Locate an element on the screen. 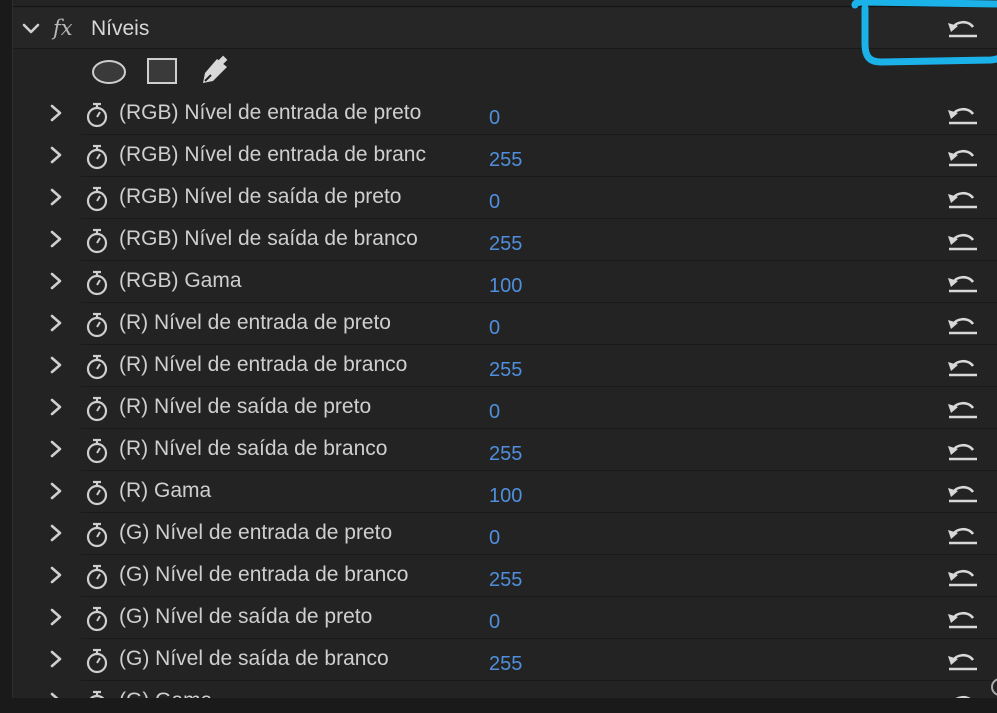  property-row: (R) Nível de entrada de branco 255 is located at coordinates (523, 366).